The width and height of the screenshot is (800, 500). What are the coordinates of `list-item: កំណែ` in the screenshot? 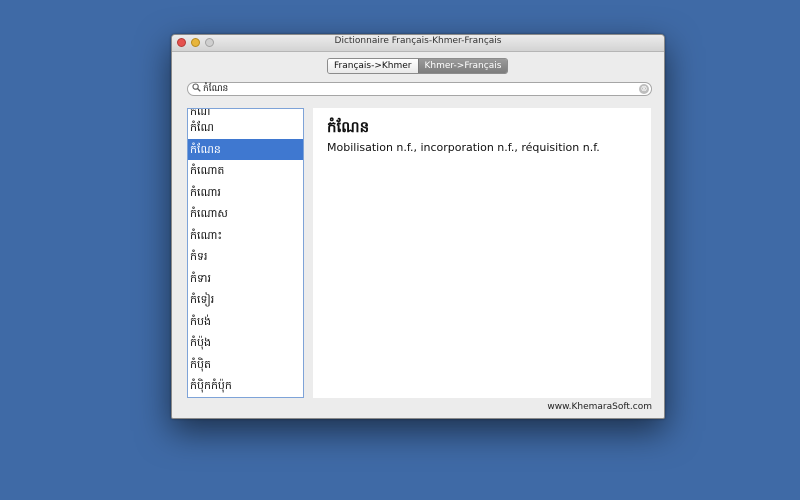 It's located at (245, 128).